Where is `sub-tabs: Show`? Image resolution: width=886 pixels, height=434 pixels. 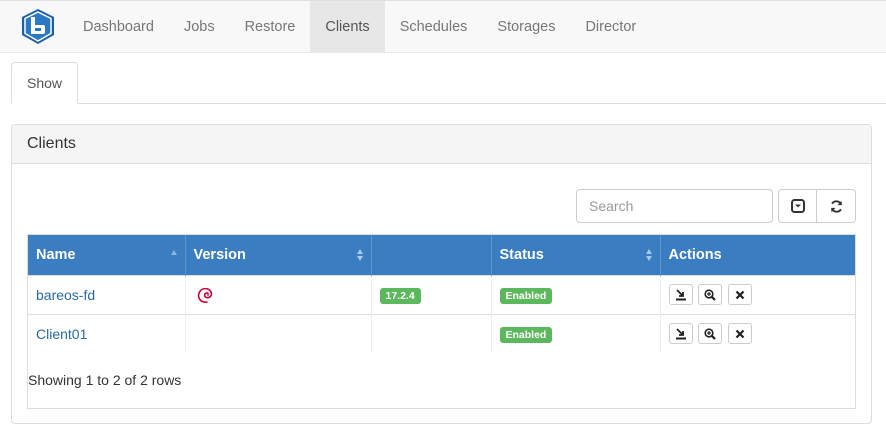
sub-tabs: Show is located at coordinates (448, 83).